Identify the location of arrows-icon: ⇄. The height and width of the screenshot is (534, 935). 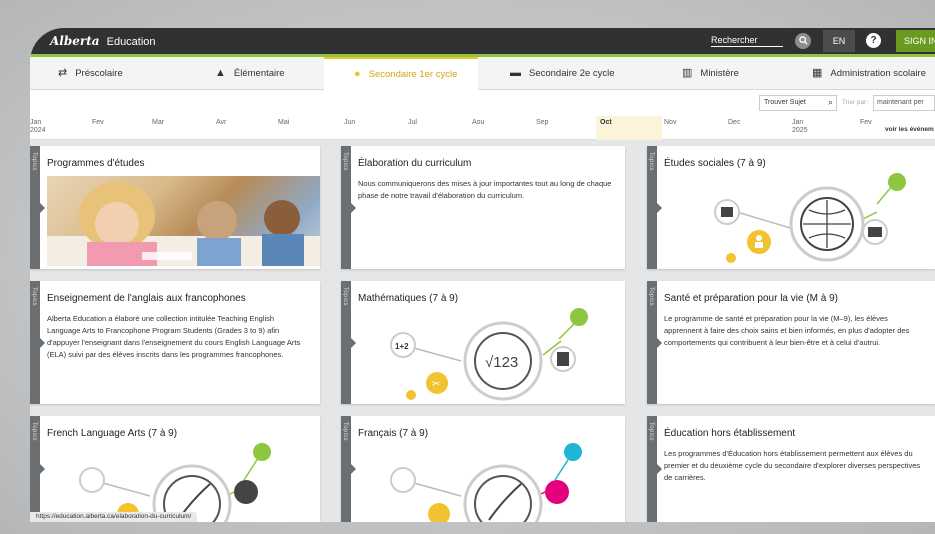
(63, 73).